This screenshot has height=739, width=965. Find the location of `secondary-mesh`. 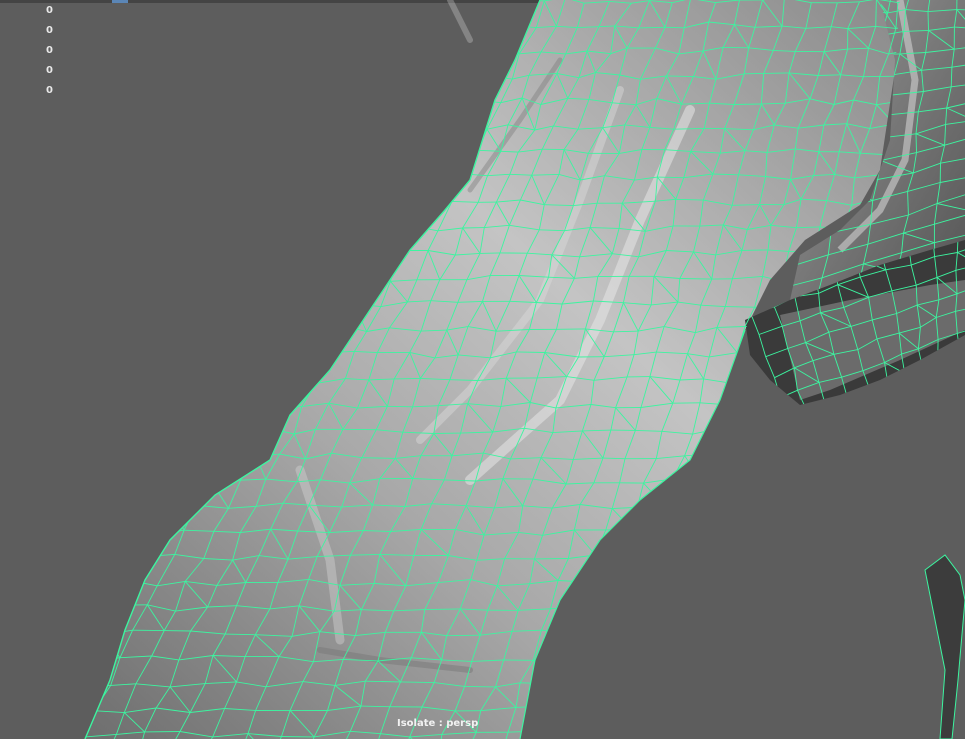

secondary-mesh is located at coordinates (944, 646).